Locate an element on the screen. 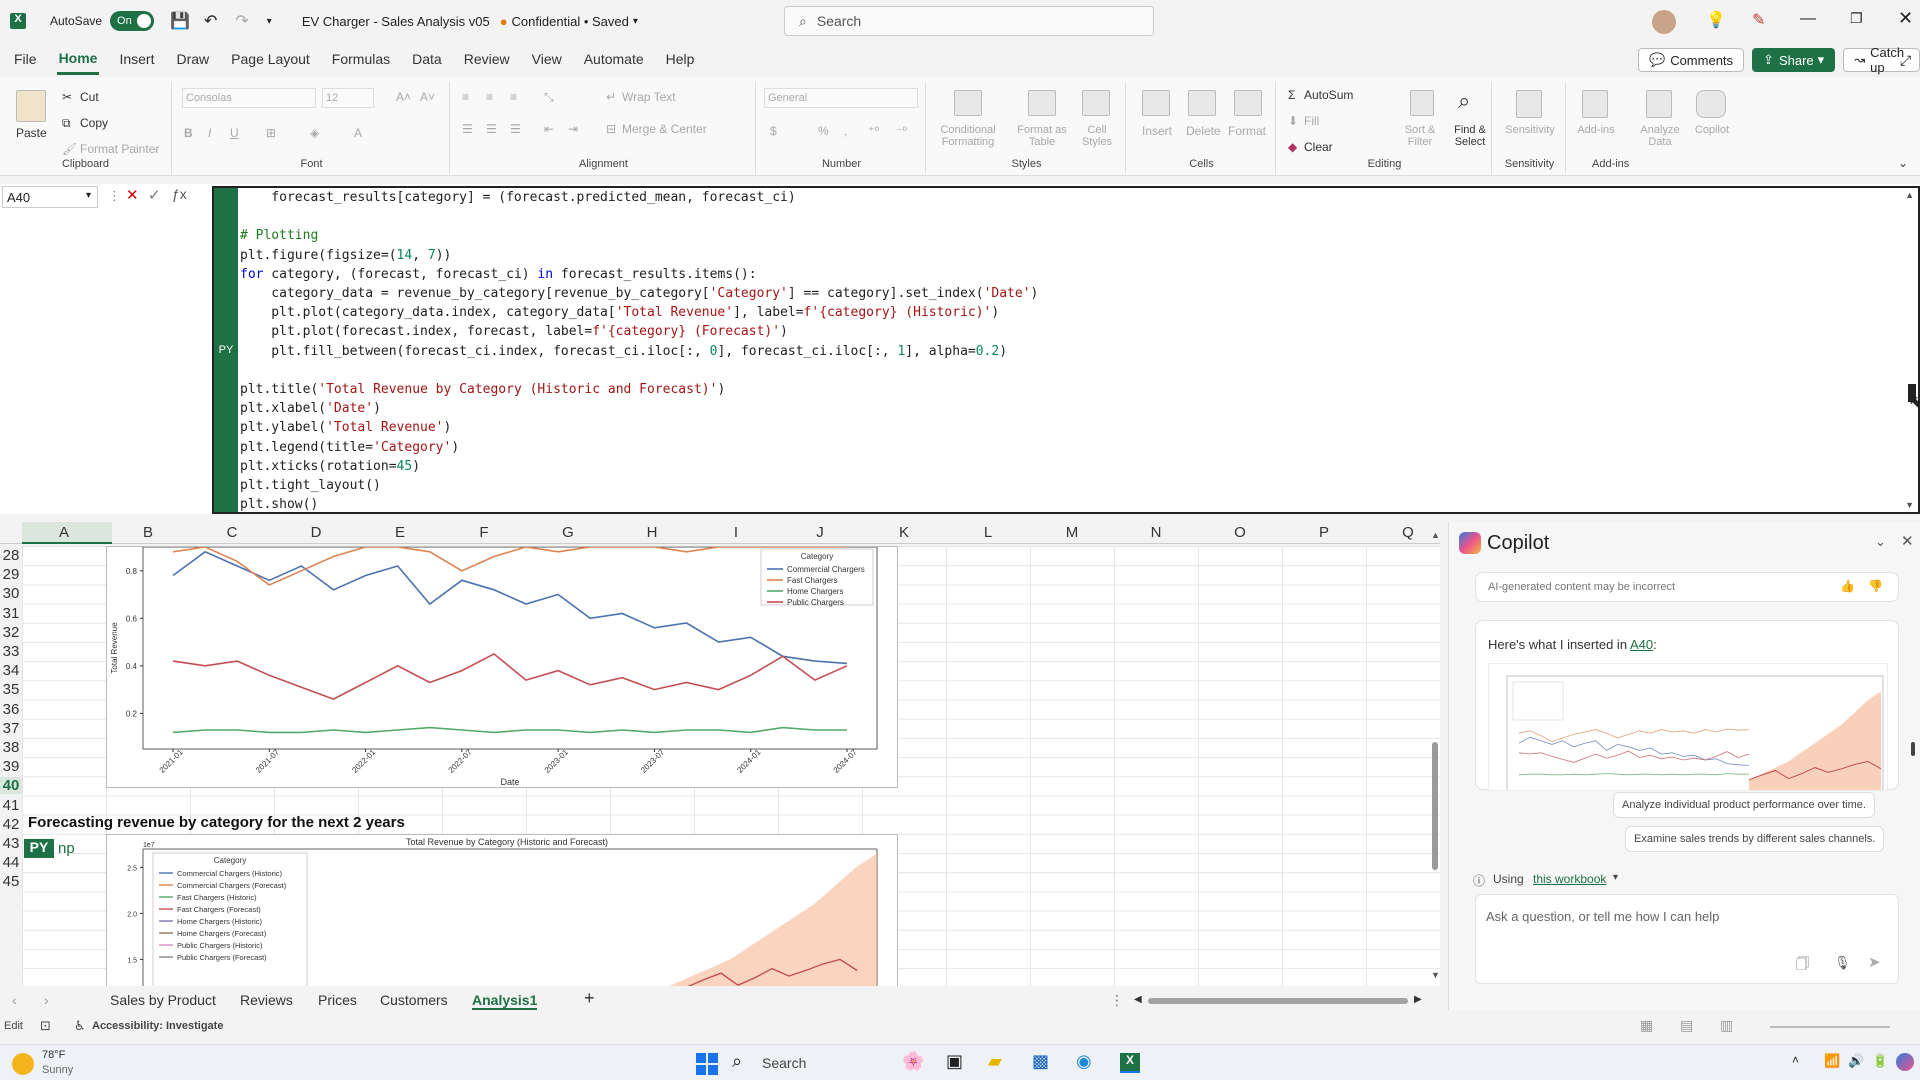  row-header-44: 44 is located at coordinates (11, 862).